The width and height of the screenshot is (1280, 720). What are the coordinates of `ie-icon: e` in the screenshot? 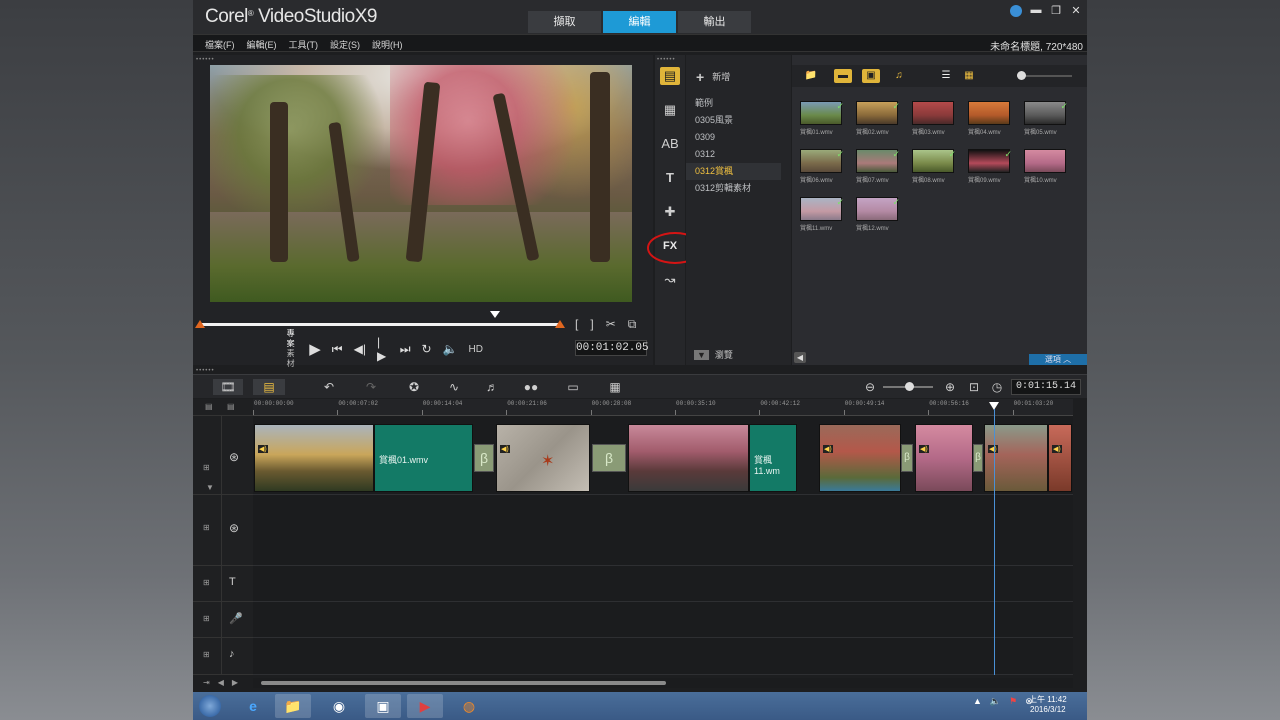 It's located at (253, 706).